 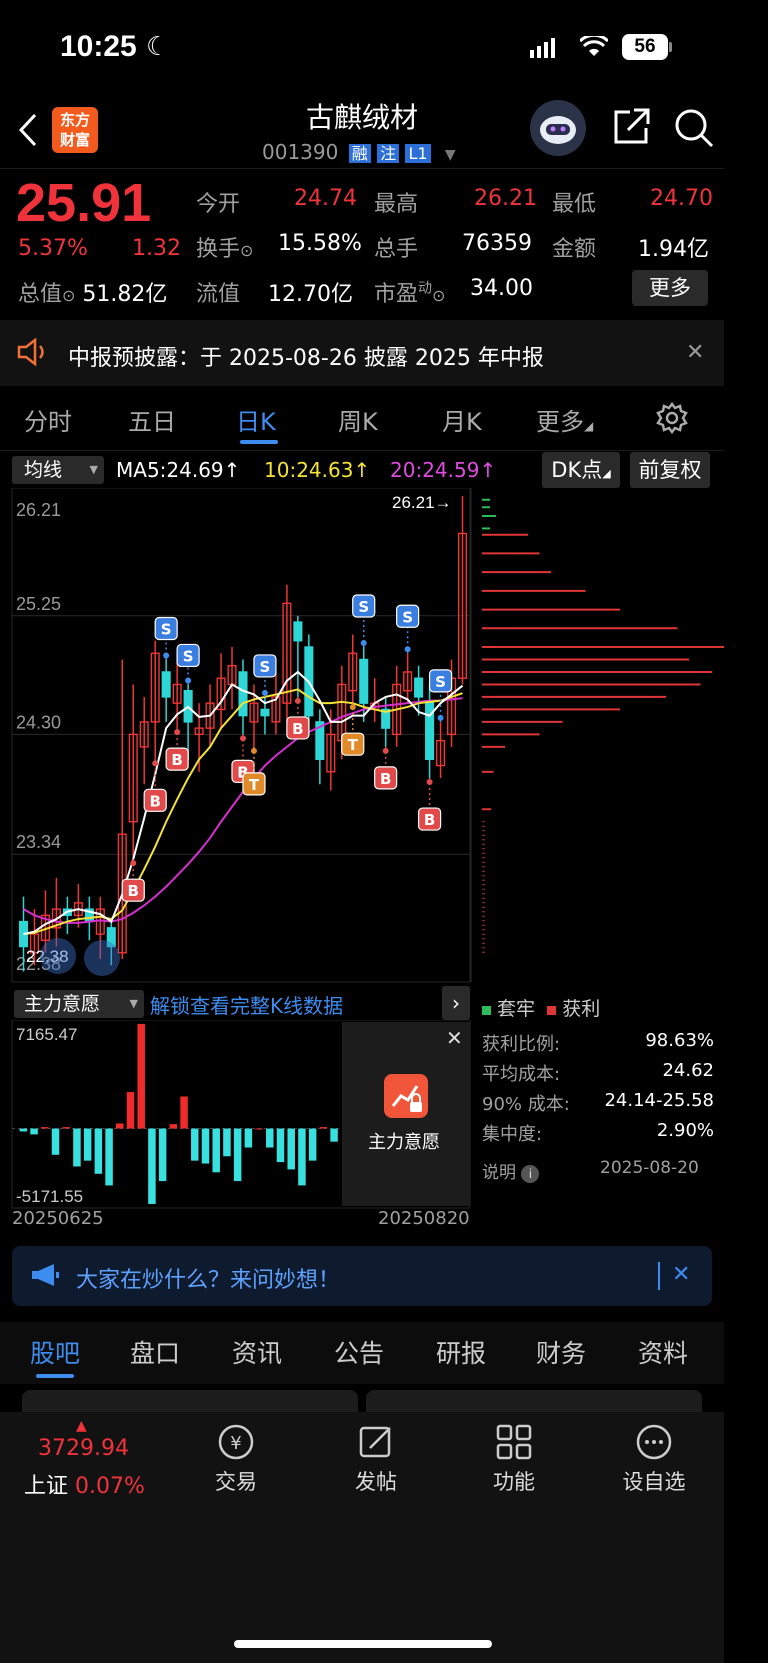 I want to click on tab-guba: 股吧, so click(x=55, y=1352).